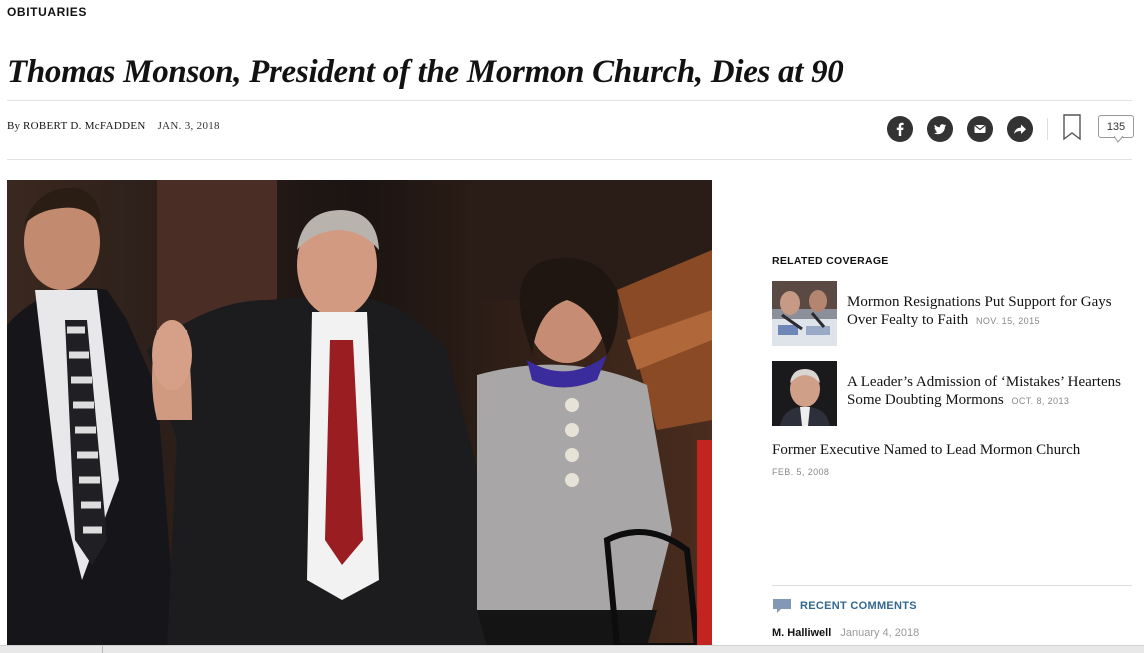  What do you see at coordinates (569, 100) in the screenshot?
I see `header-divider` at bounding box center [569, 100].